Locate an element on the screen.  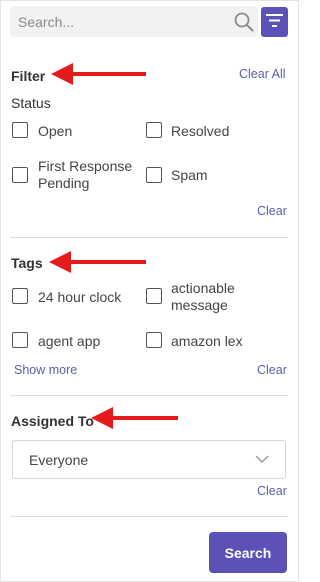
filter-icon is located at coordinates (274, 20).